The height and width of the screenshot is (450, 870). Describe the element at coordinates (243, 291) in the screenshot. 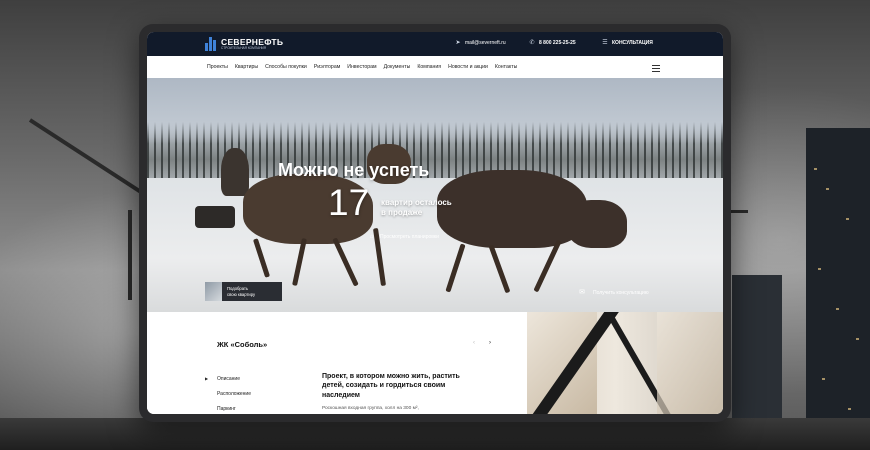

I see `pick-apartment-button: Подобрать свою квартиру` at that location.